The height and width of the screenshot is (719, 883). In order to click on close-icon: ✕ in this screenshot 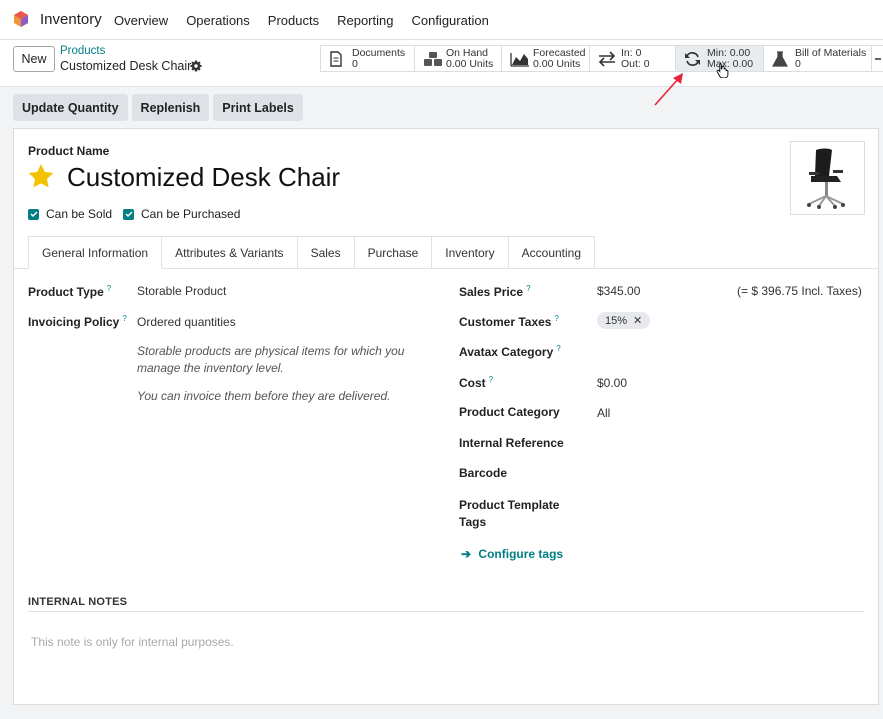, I will do `click(637, 320)`.